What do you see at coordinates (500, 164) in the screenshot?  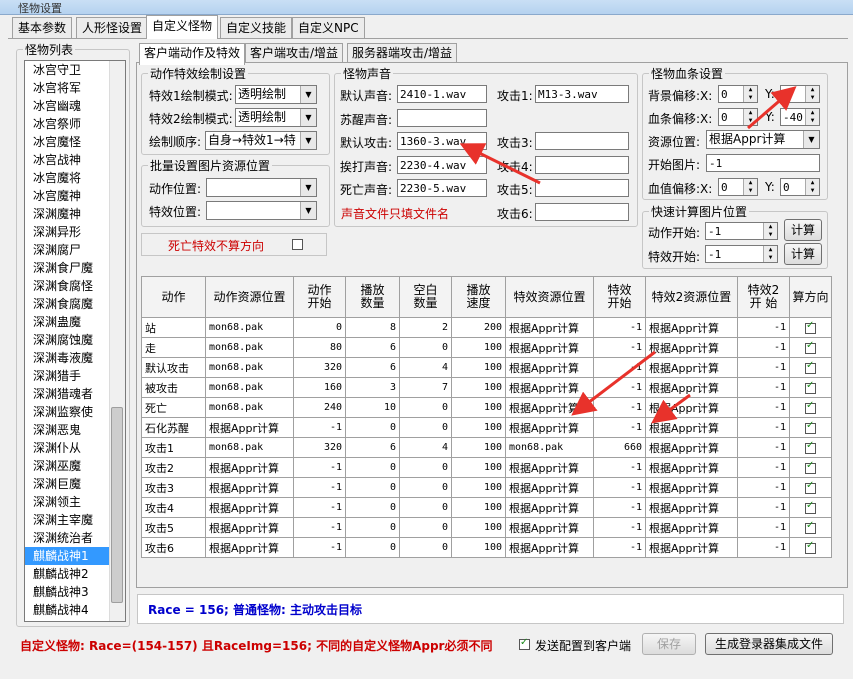 I see `annotation-arrow-default-attack` at bounding box center [500, 164].